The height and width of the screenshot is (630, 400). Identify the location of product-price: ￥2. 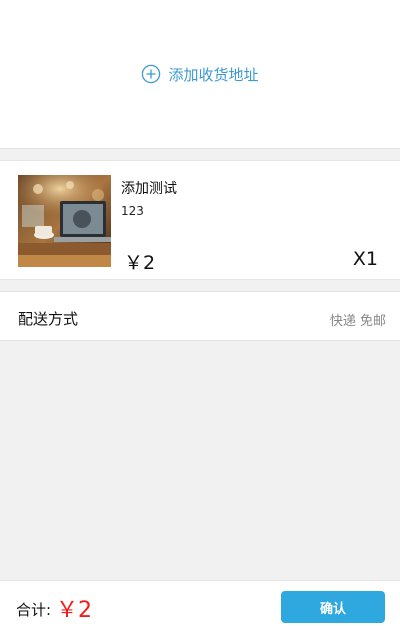
(140, 263).